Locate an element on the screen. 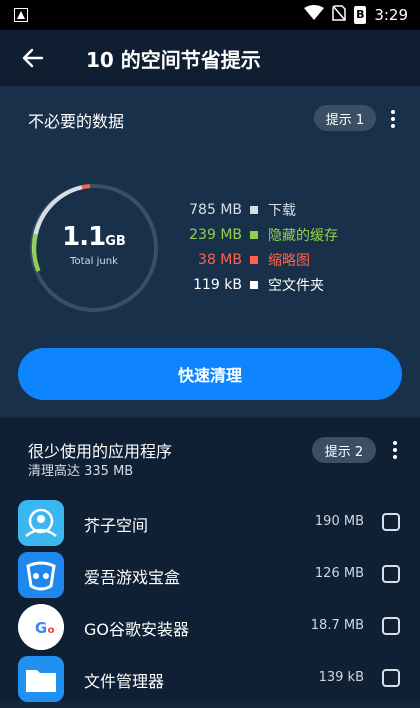  section-subtitle: 清理高达 335 MB is located at coordinates (81, 471).